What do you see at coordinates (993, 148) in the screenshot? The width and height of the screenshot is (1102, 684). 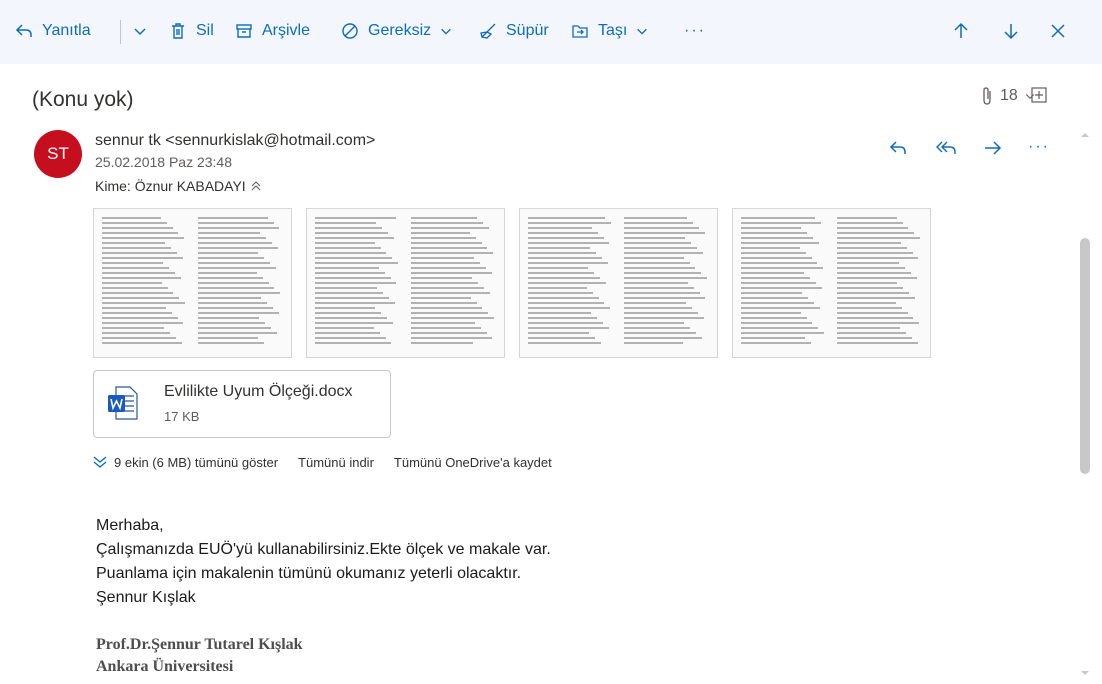 I see `message-forward-button` at bounding box center [993, 148].